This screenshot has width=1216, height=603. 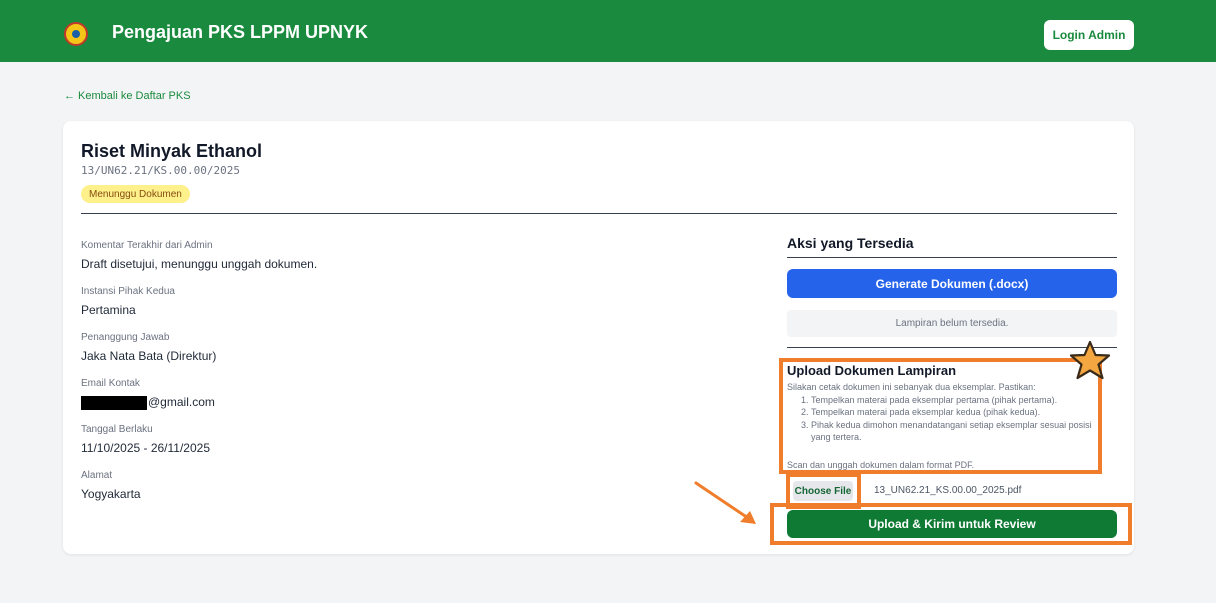 I want to click on tanggal-label: Tanggal Berlaku, so click(x=117, y=429).